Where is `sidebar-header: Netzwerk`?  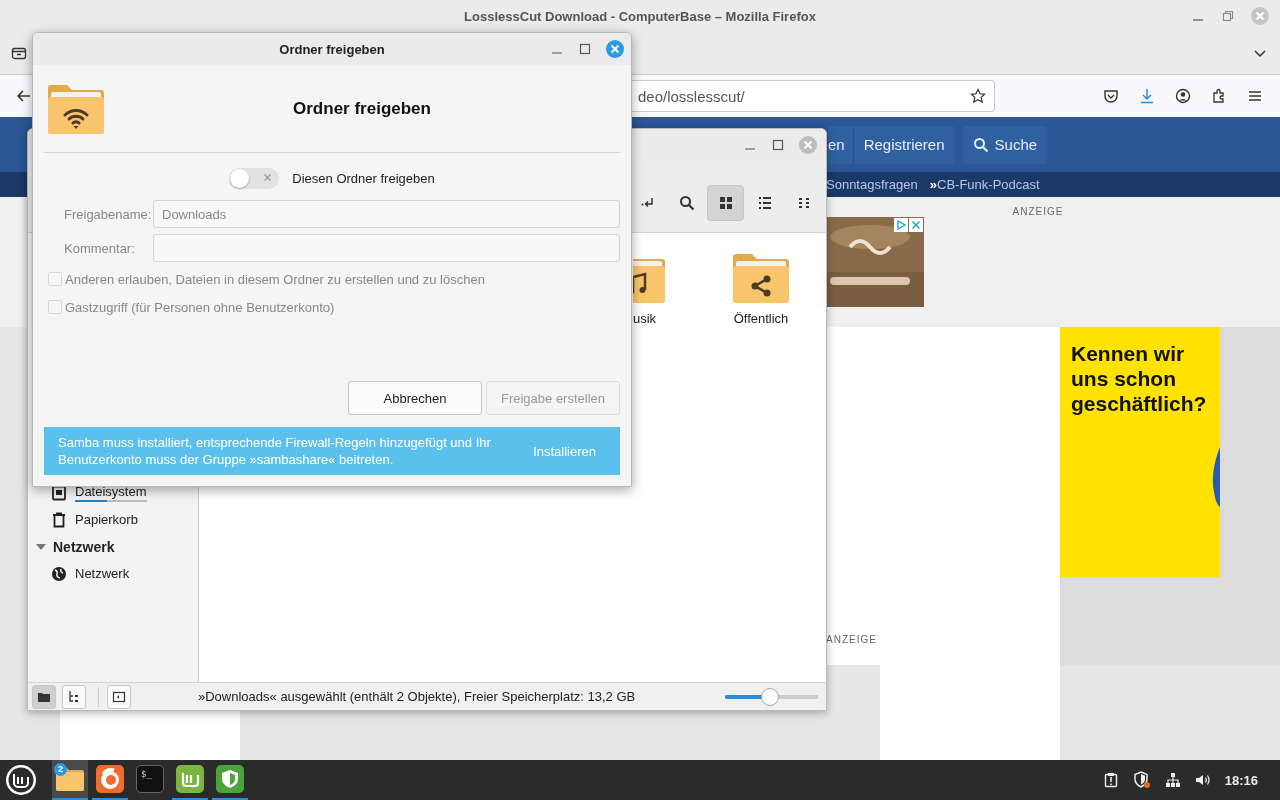 sidebar-header: Netzwerk is located at coordinates (113, 546).